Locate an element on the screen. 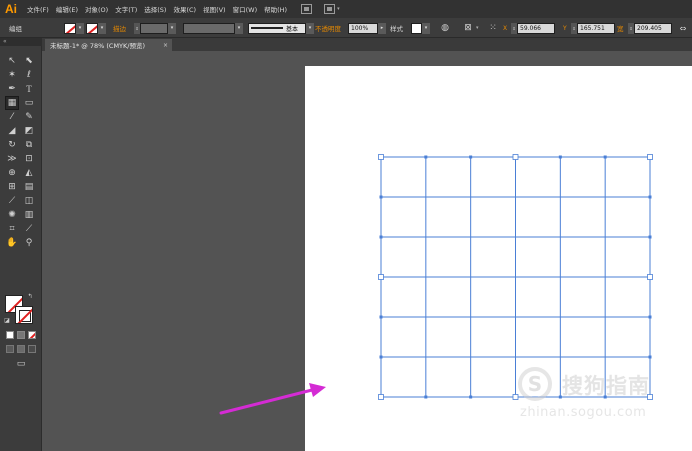 Image resolution: width=692 pixels, height=451 pixels. lasso-tool-icon: ℓ is located at coordinates (29, 75).